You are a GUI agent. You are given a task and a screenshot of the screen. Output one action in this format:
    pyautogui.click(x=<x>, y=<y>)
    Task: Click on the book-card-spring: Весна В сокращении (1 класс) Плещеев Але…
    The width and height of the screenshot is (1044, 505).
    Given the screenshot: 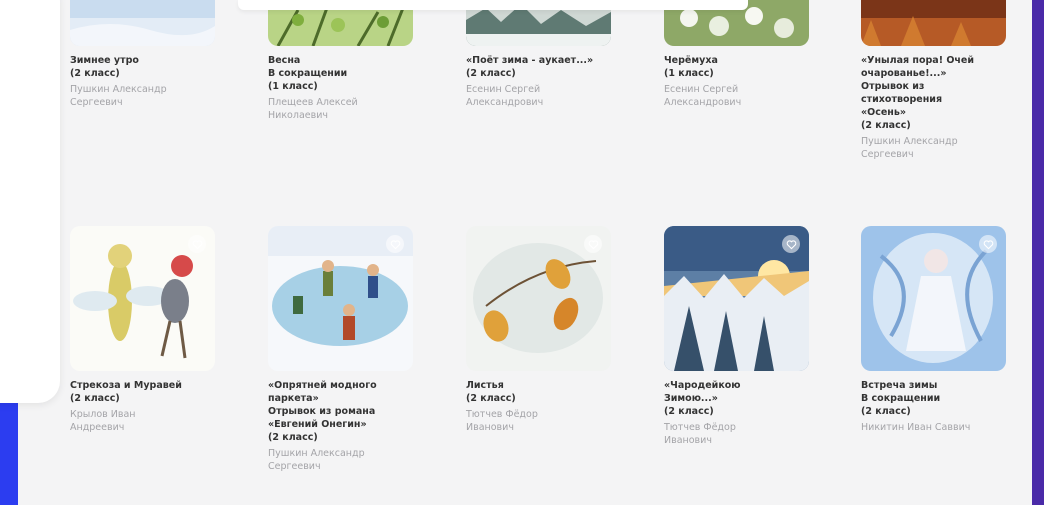 What is the action you would take?
    pyautogui.click(x=343, y=61)
    